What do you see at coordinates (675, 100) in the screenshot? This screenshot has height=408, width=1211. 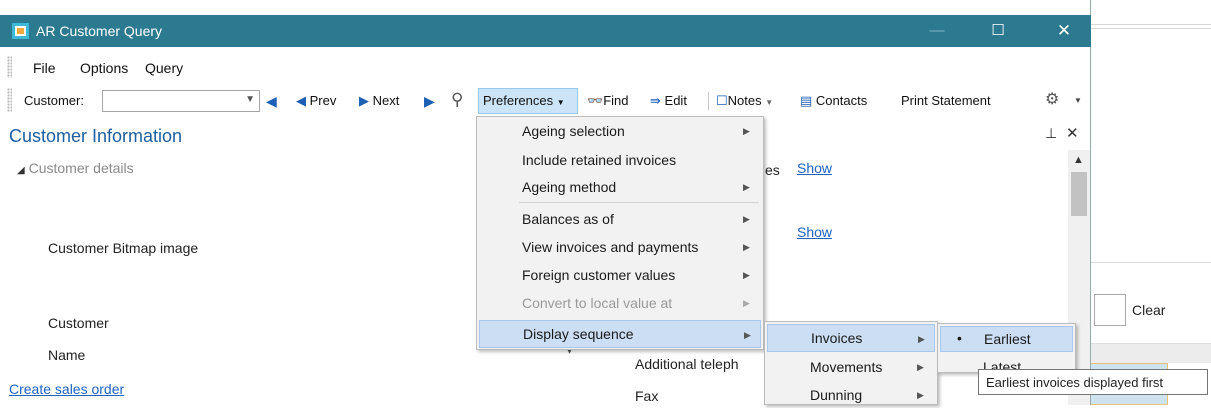 I see `edit-label: Edit` at bounding box center [675, 100].